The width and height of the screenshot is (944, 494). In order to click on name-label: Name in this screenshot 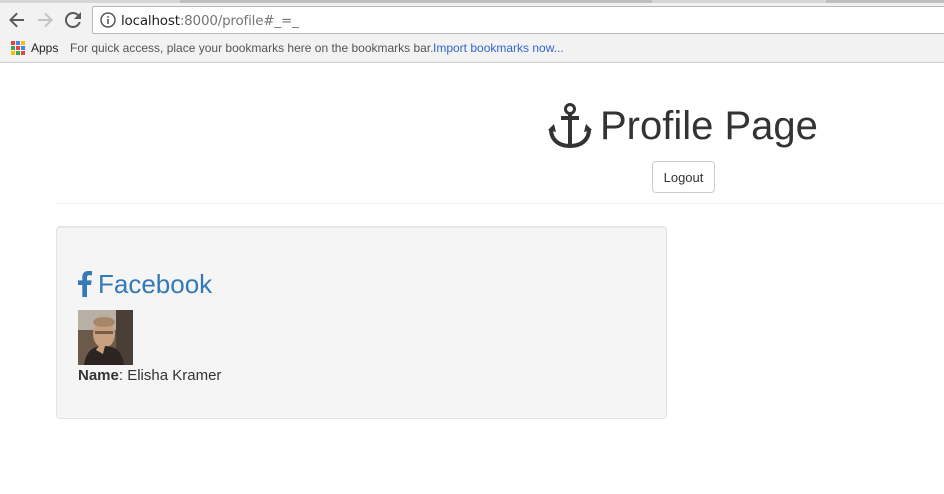, I will do `click(98, 375)`.